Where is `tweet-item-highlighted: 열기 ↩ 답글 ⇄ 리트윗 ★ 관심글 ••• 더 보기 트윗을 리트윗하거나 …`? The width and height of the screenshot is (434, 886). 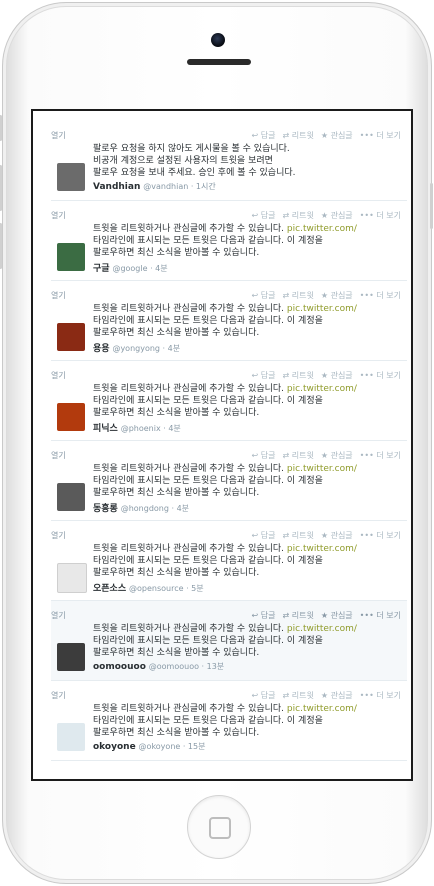
tweet-item-highlighted: 열기 ↩ 답글 ⇄ 리트윗 ★ 관심글 ••• 더 보기 트윗을 리트윗하거나 … is located at coordinates (229, 641).